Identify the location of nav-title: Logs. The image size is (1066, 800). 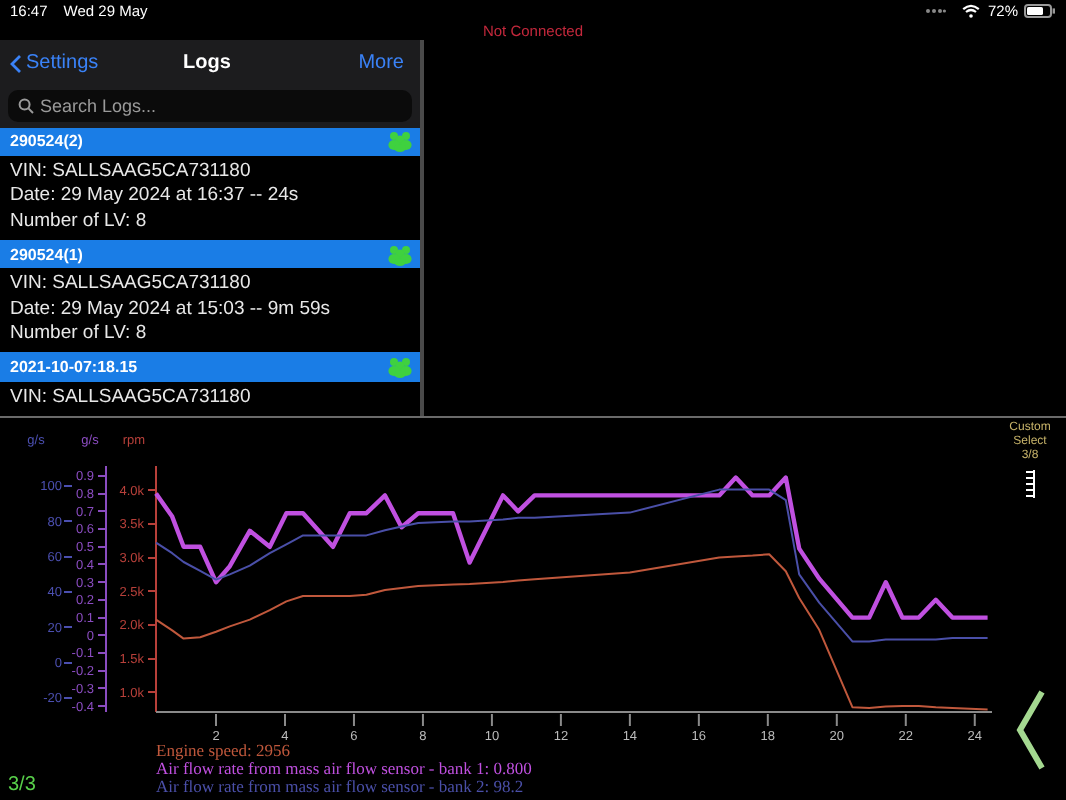
(207, 63).